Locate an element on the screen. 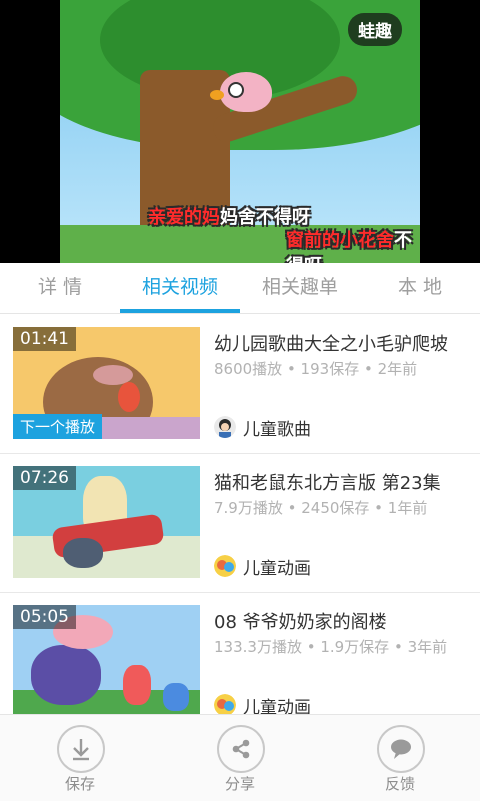 This screenshot has height=801, width=480. subtitle-line-2: 窗前的小花舍不得呀 is located at coordinates (353, 244).